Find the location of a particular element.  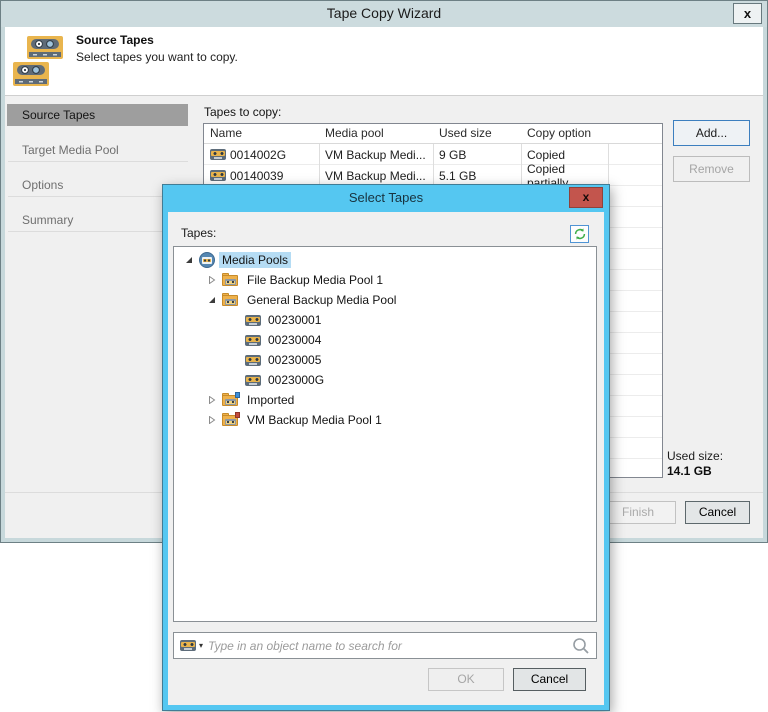

tree-item-media-pools: Media Pools is located at coordinates (385, 260).